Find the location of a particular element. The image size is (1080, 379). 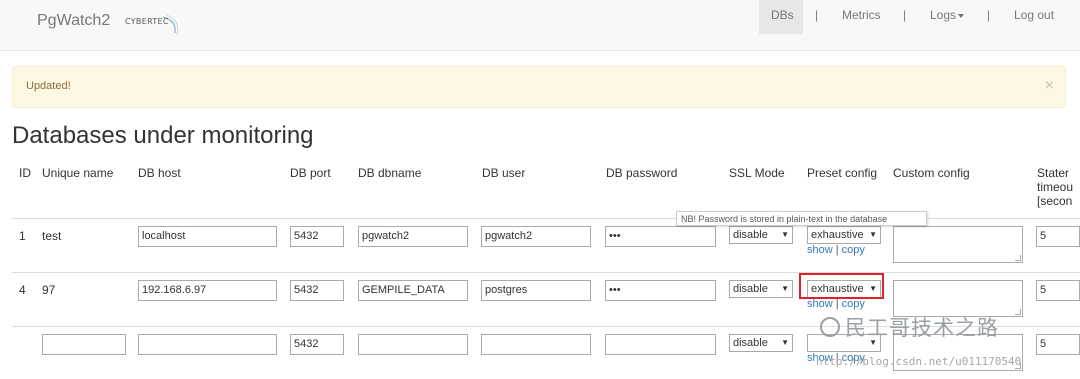

watermark-icon is located at coordinates (830, 327).